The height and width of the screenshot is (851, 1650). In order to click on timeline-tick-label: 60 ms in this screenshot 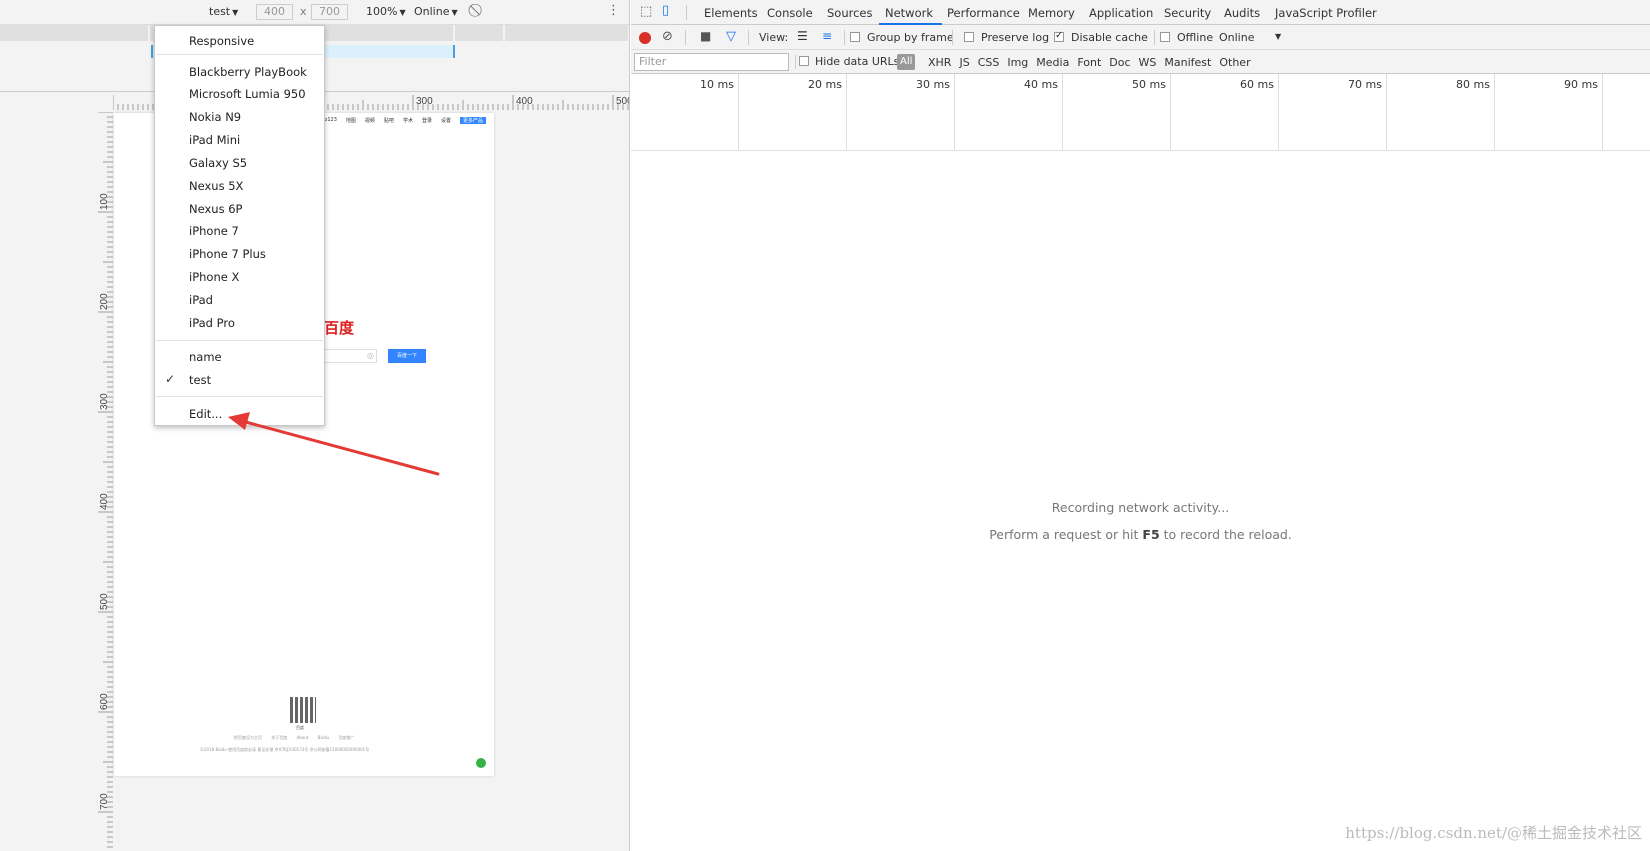, I will do `click(1257, 84)`.